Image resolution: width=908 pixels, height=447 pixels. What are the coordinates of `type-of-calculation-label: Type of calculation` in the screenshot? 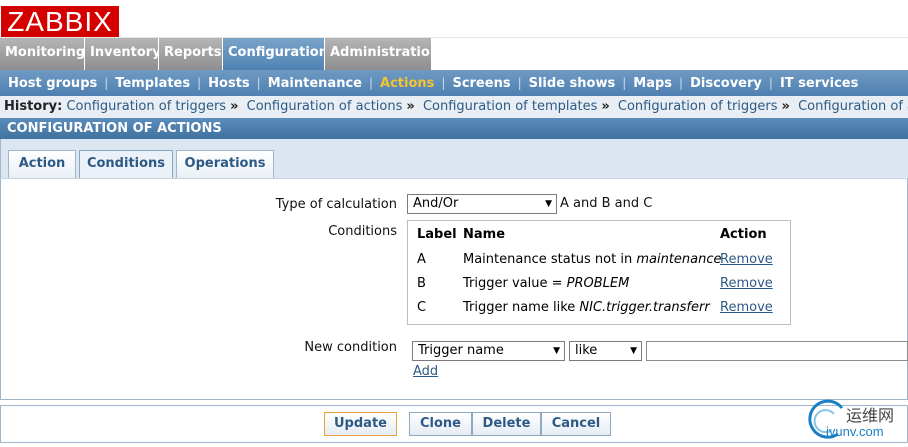 It's located at (336, 204).